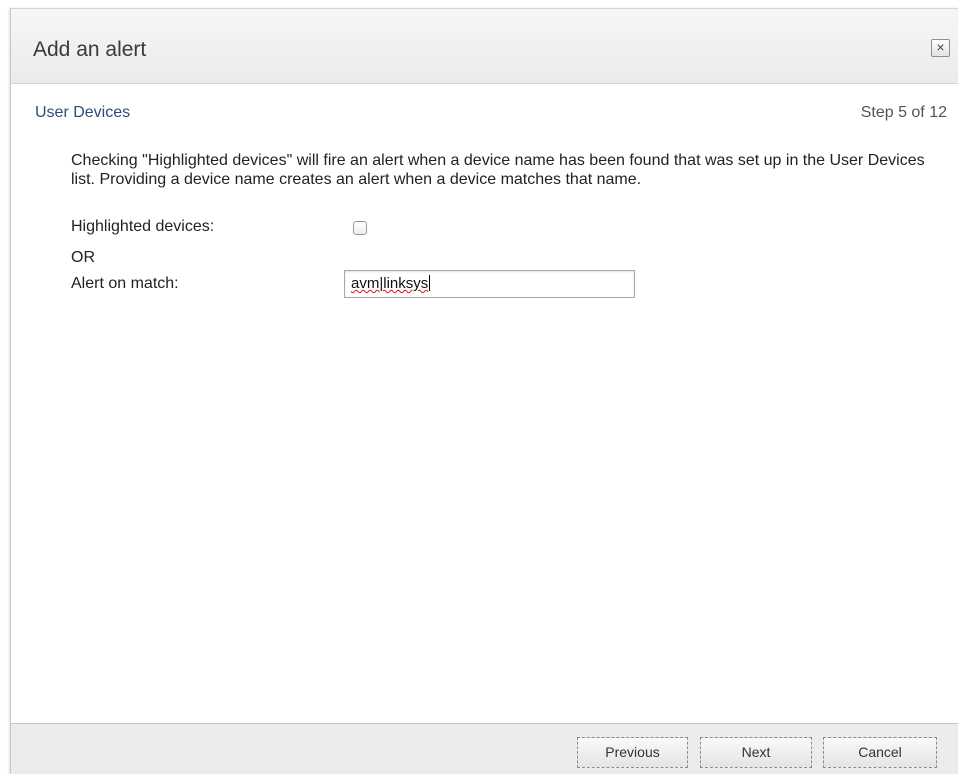 This screenshot has height=774, width=958. What do you see at coordinates (143, 226) in the screenshot?
I see `highlighted-devices-label: Highlighted devices:` at bounding box center [143, 226].